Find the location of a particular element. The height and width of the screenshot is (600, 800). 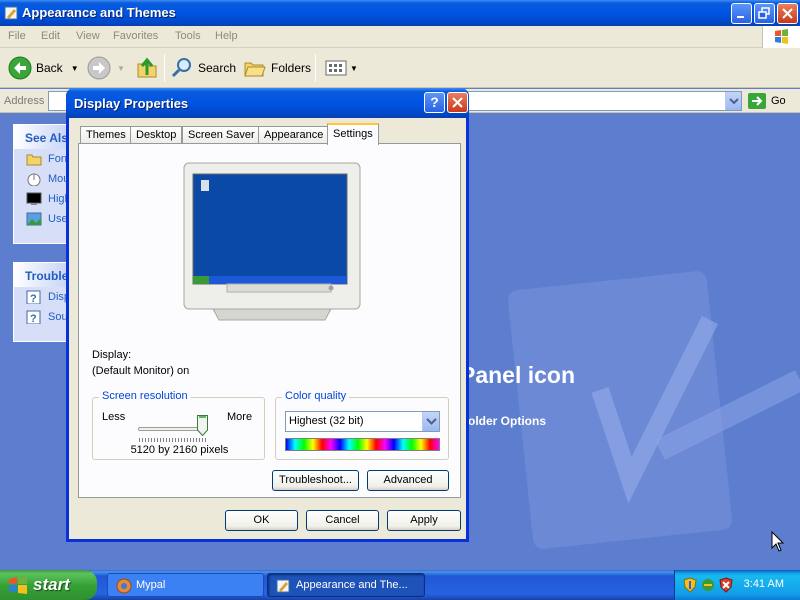

help-icon: ? is located at coordinates (33, 297).